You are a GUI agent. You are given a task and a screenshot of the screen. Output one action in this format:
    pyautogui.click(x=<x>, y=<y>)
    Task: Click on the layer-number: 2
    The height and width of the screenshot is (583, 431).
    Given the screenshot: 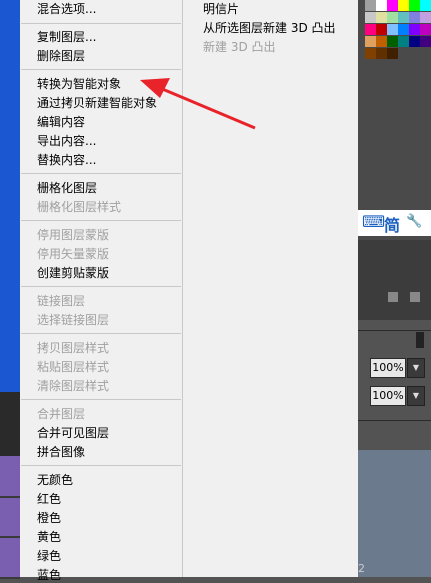 What is the action you would take?
    pyautogui.click(x=361, y=568)
    